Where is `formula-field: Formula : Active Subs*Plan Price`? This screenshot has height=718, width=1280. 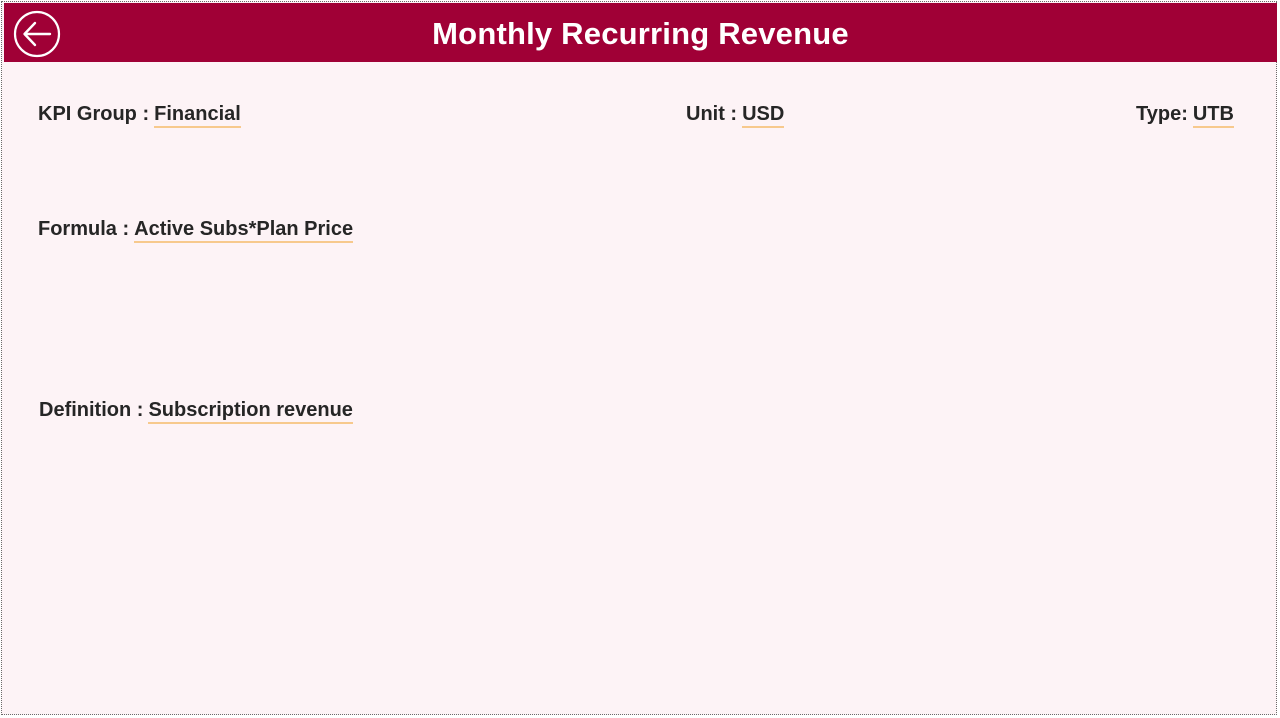 formula-field: Formula : Active Subs*Plan Price is located at coordinates (196, 230).